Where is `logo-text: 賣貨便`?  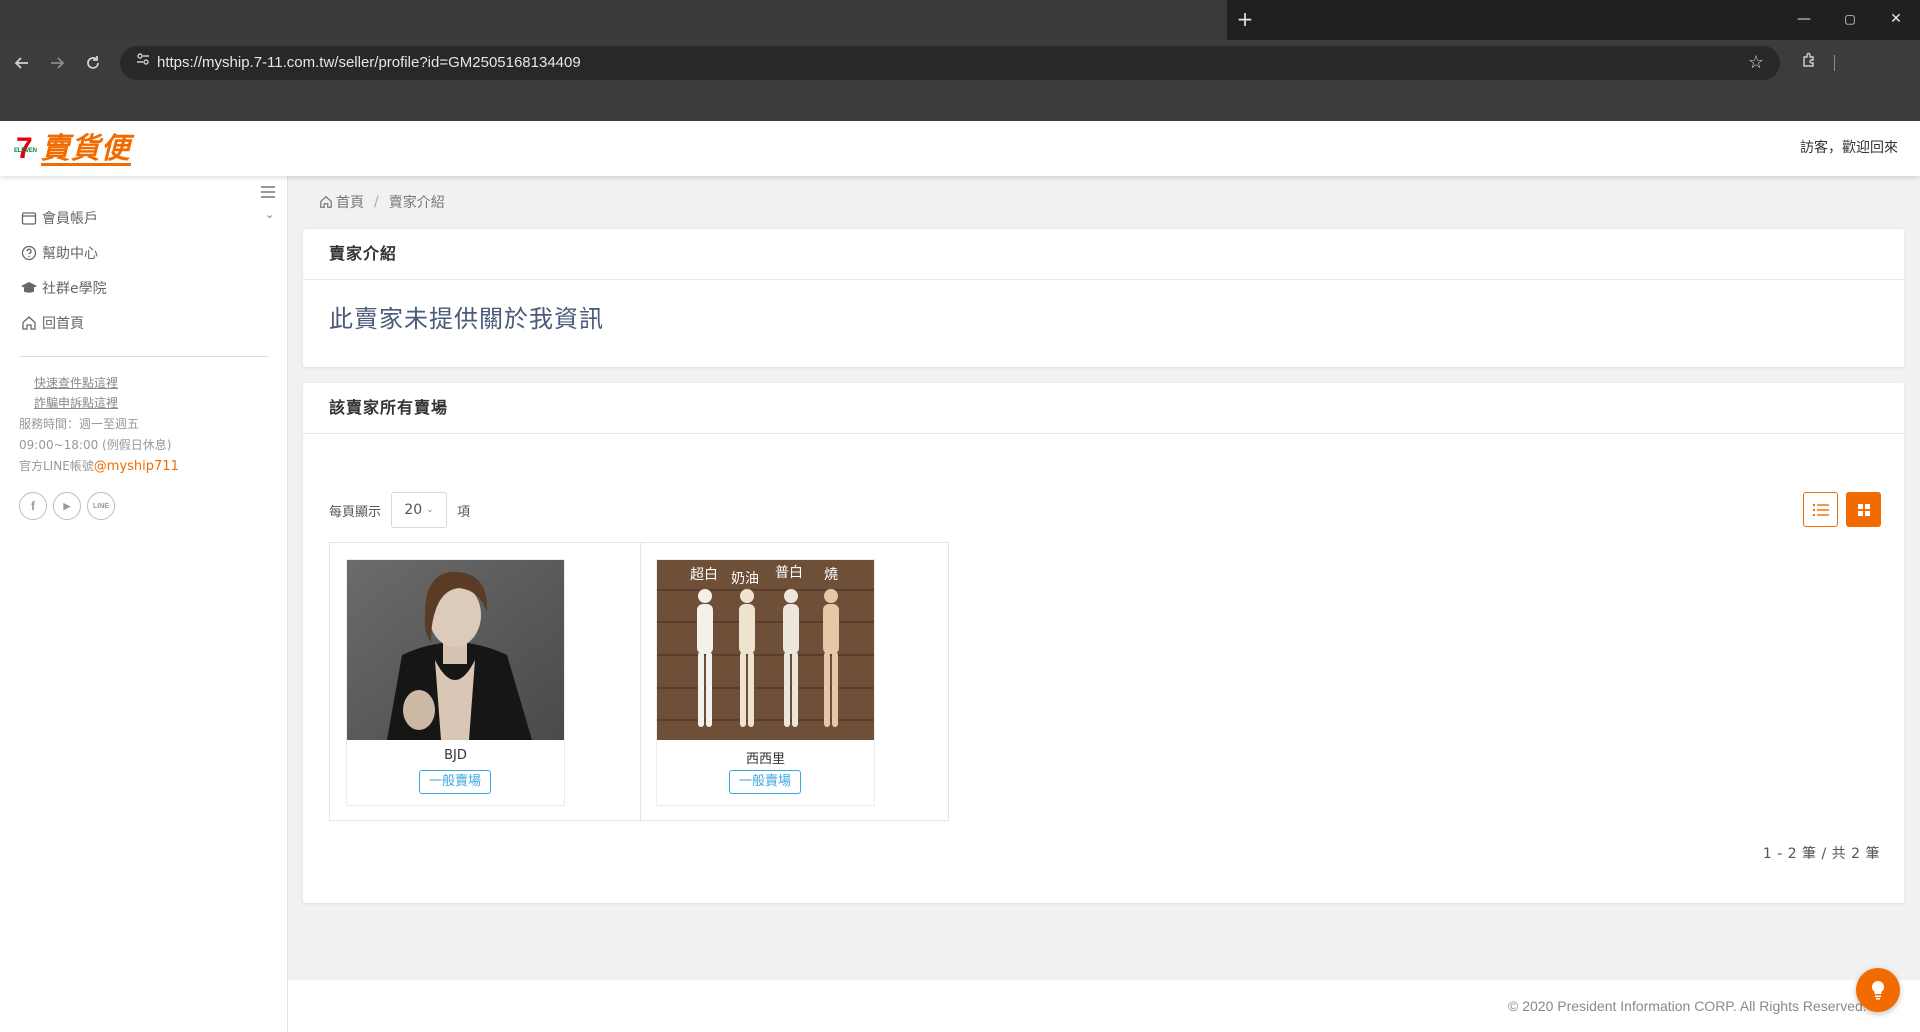
logo-text: 賣貨便 is located at coordinates (85, 148).